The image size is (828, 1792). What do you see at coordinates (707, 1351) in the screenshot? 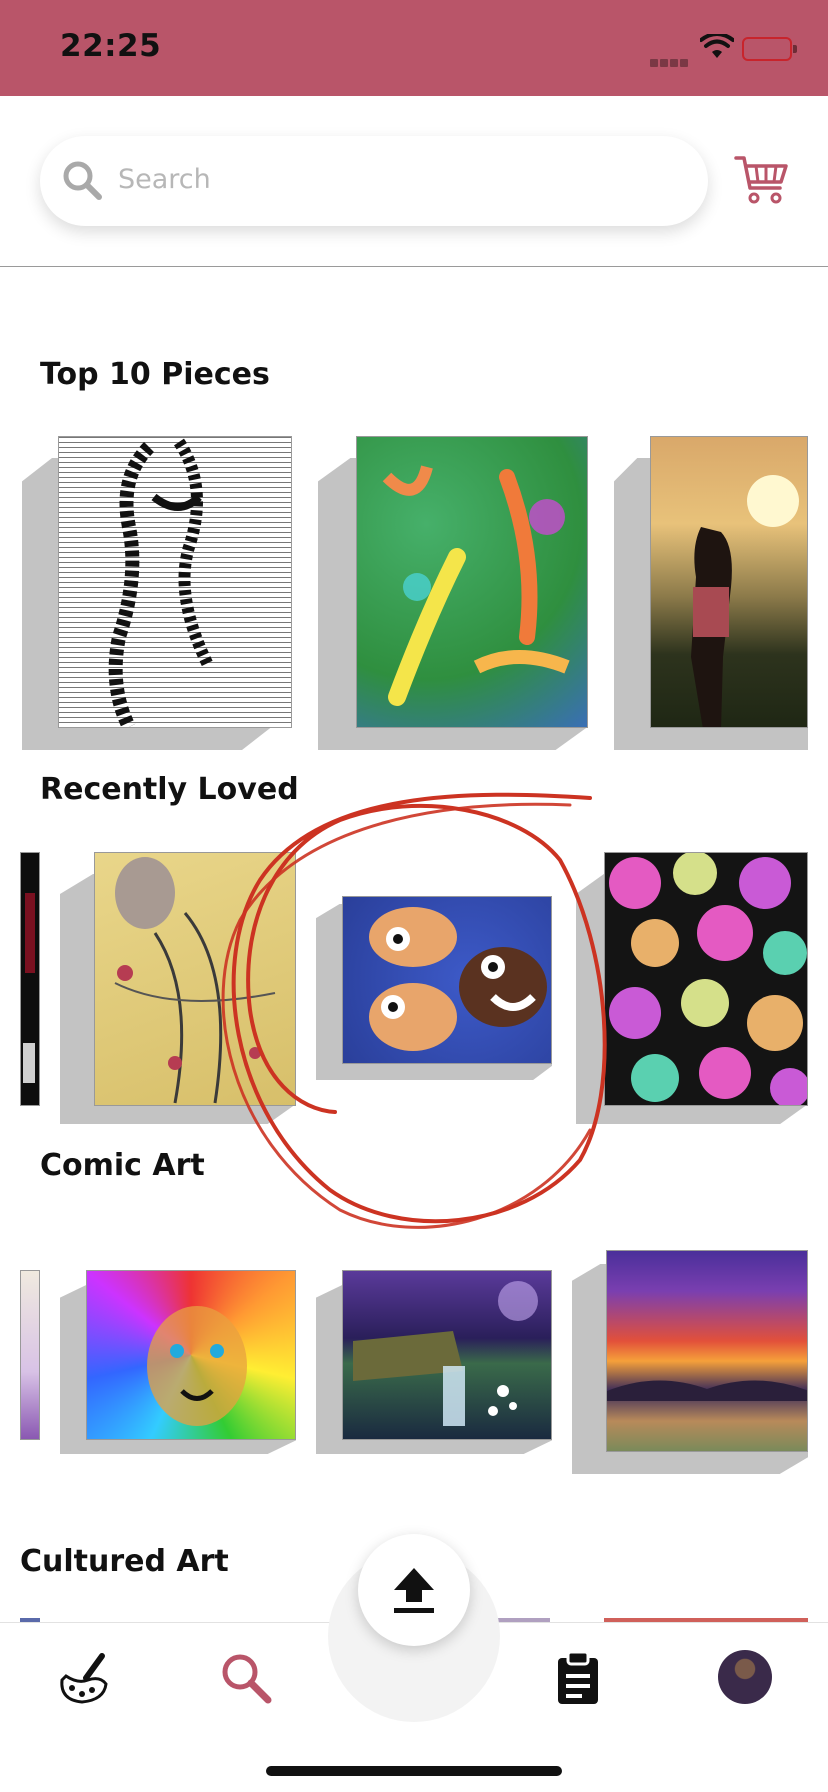
I see `sunset-sky-painting` at bounding box center [707, 1351].